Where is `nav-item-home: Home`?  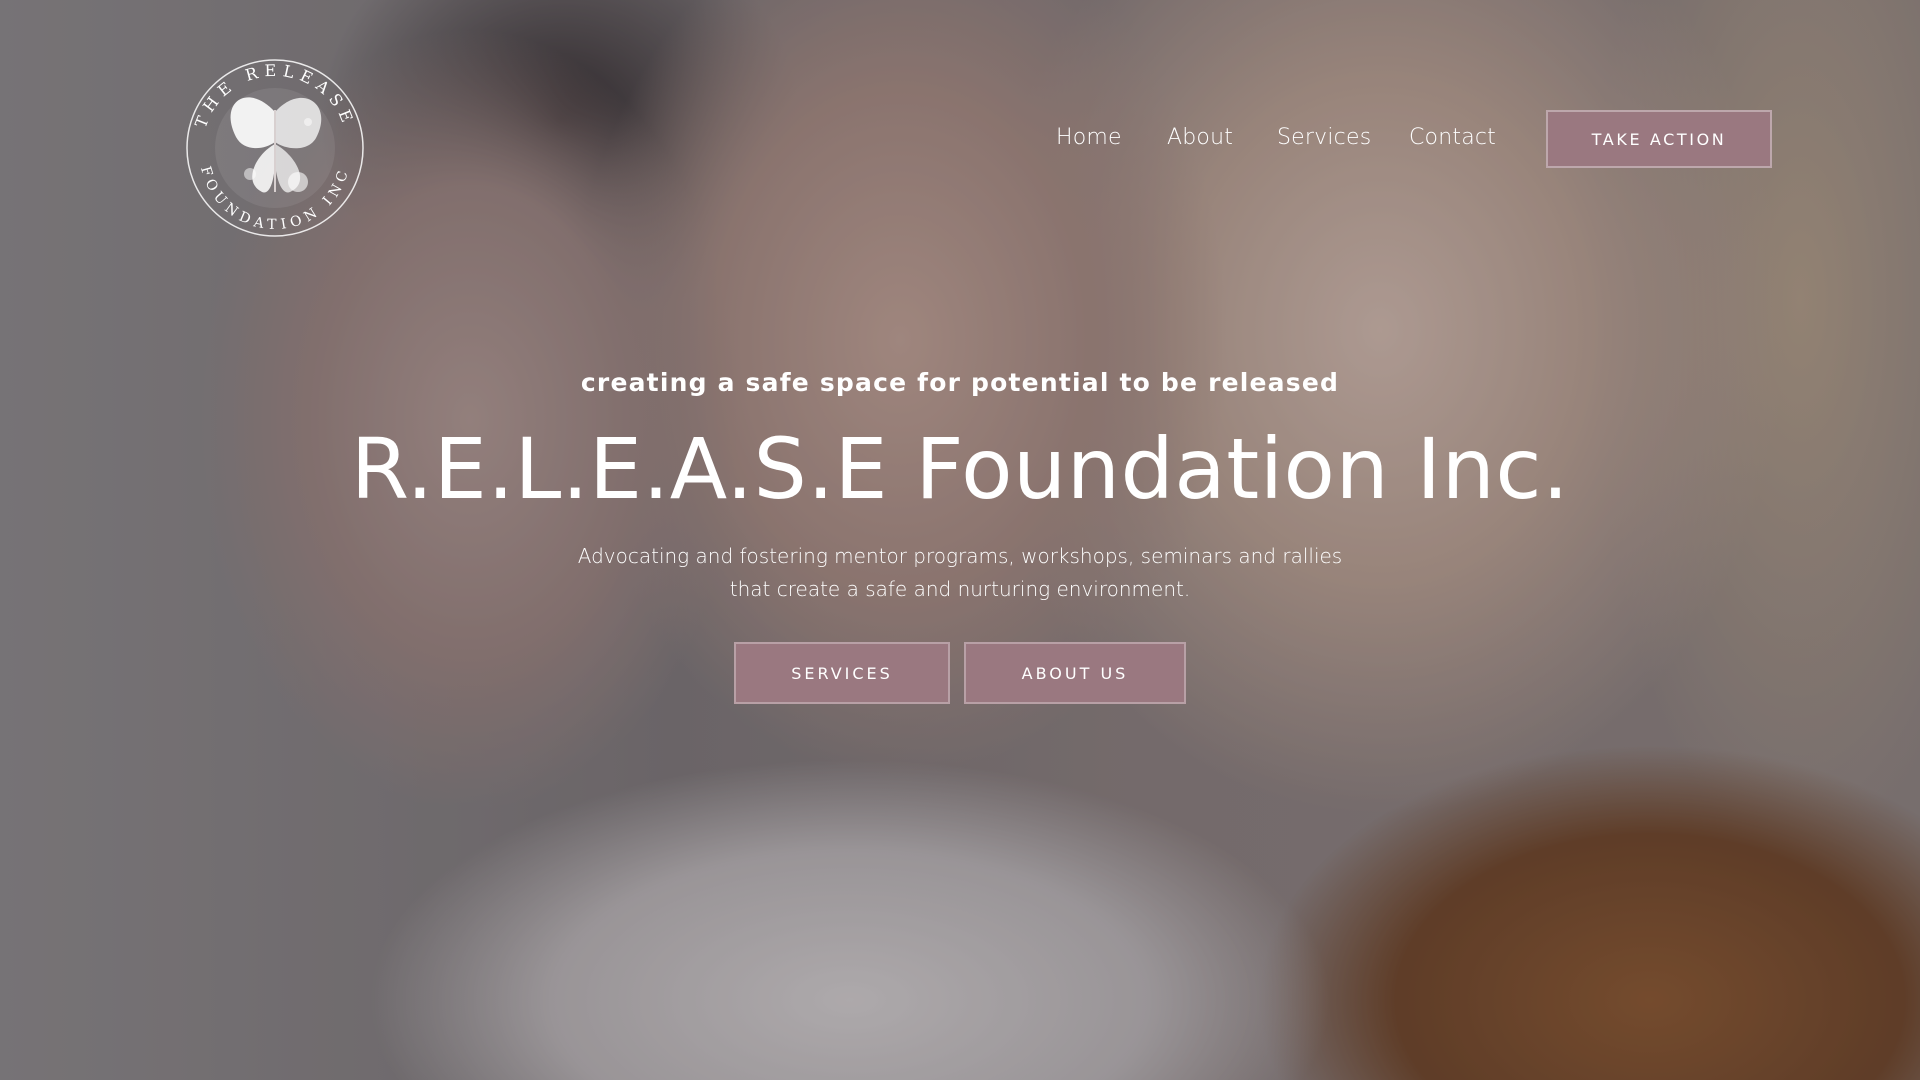 nav-item-home: Home is located at coordinates (1089, 137).